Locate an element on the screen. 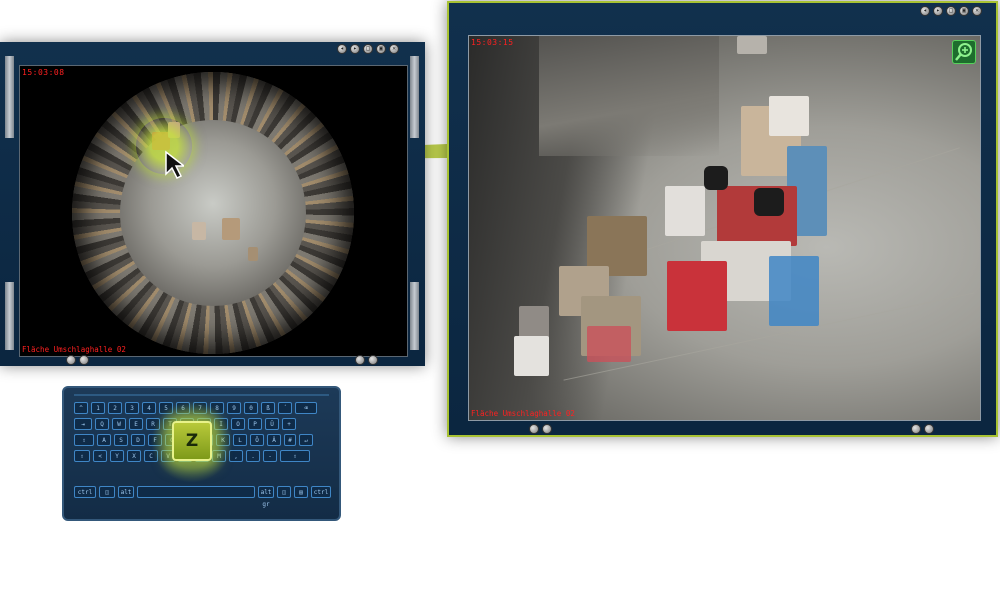  enter-key: ↵ is located at coordinates (306, 440).